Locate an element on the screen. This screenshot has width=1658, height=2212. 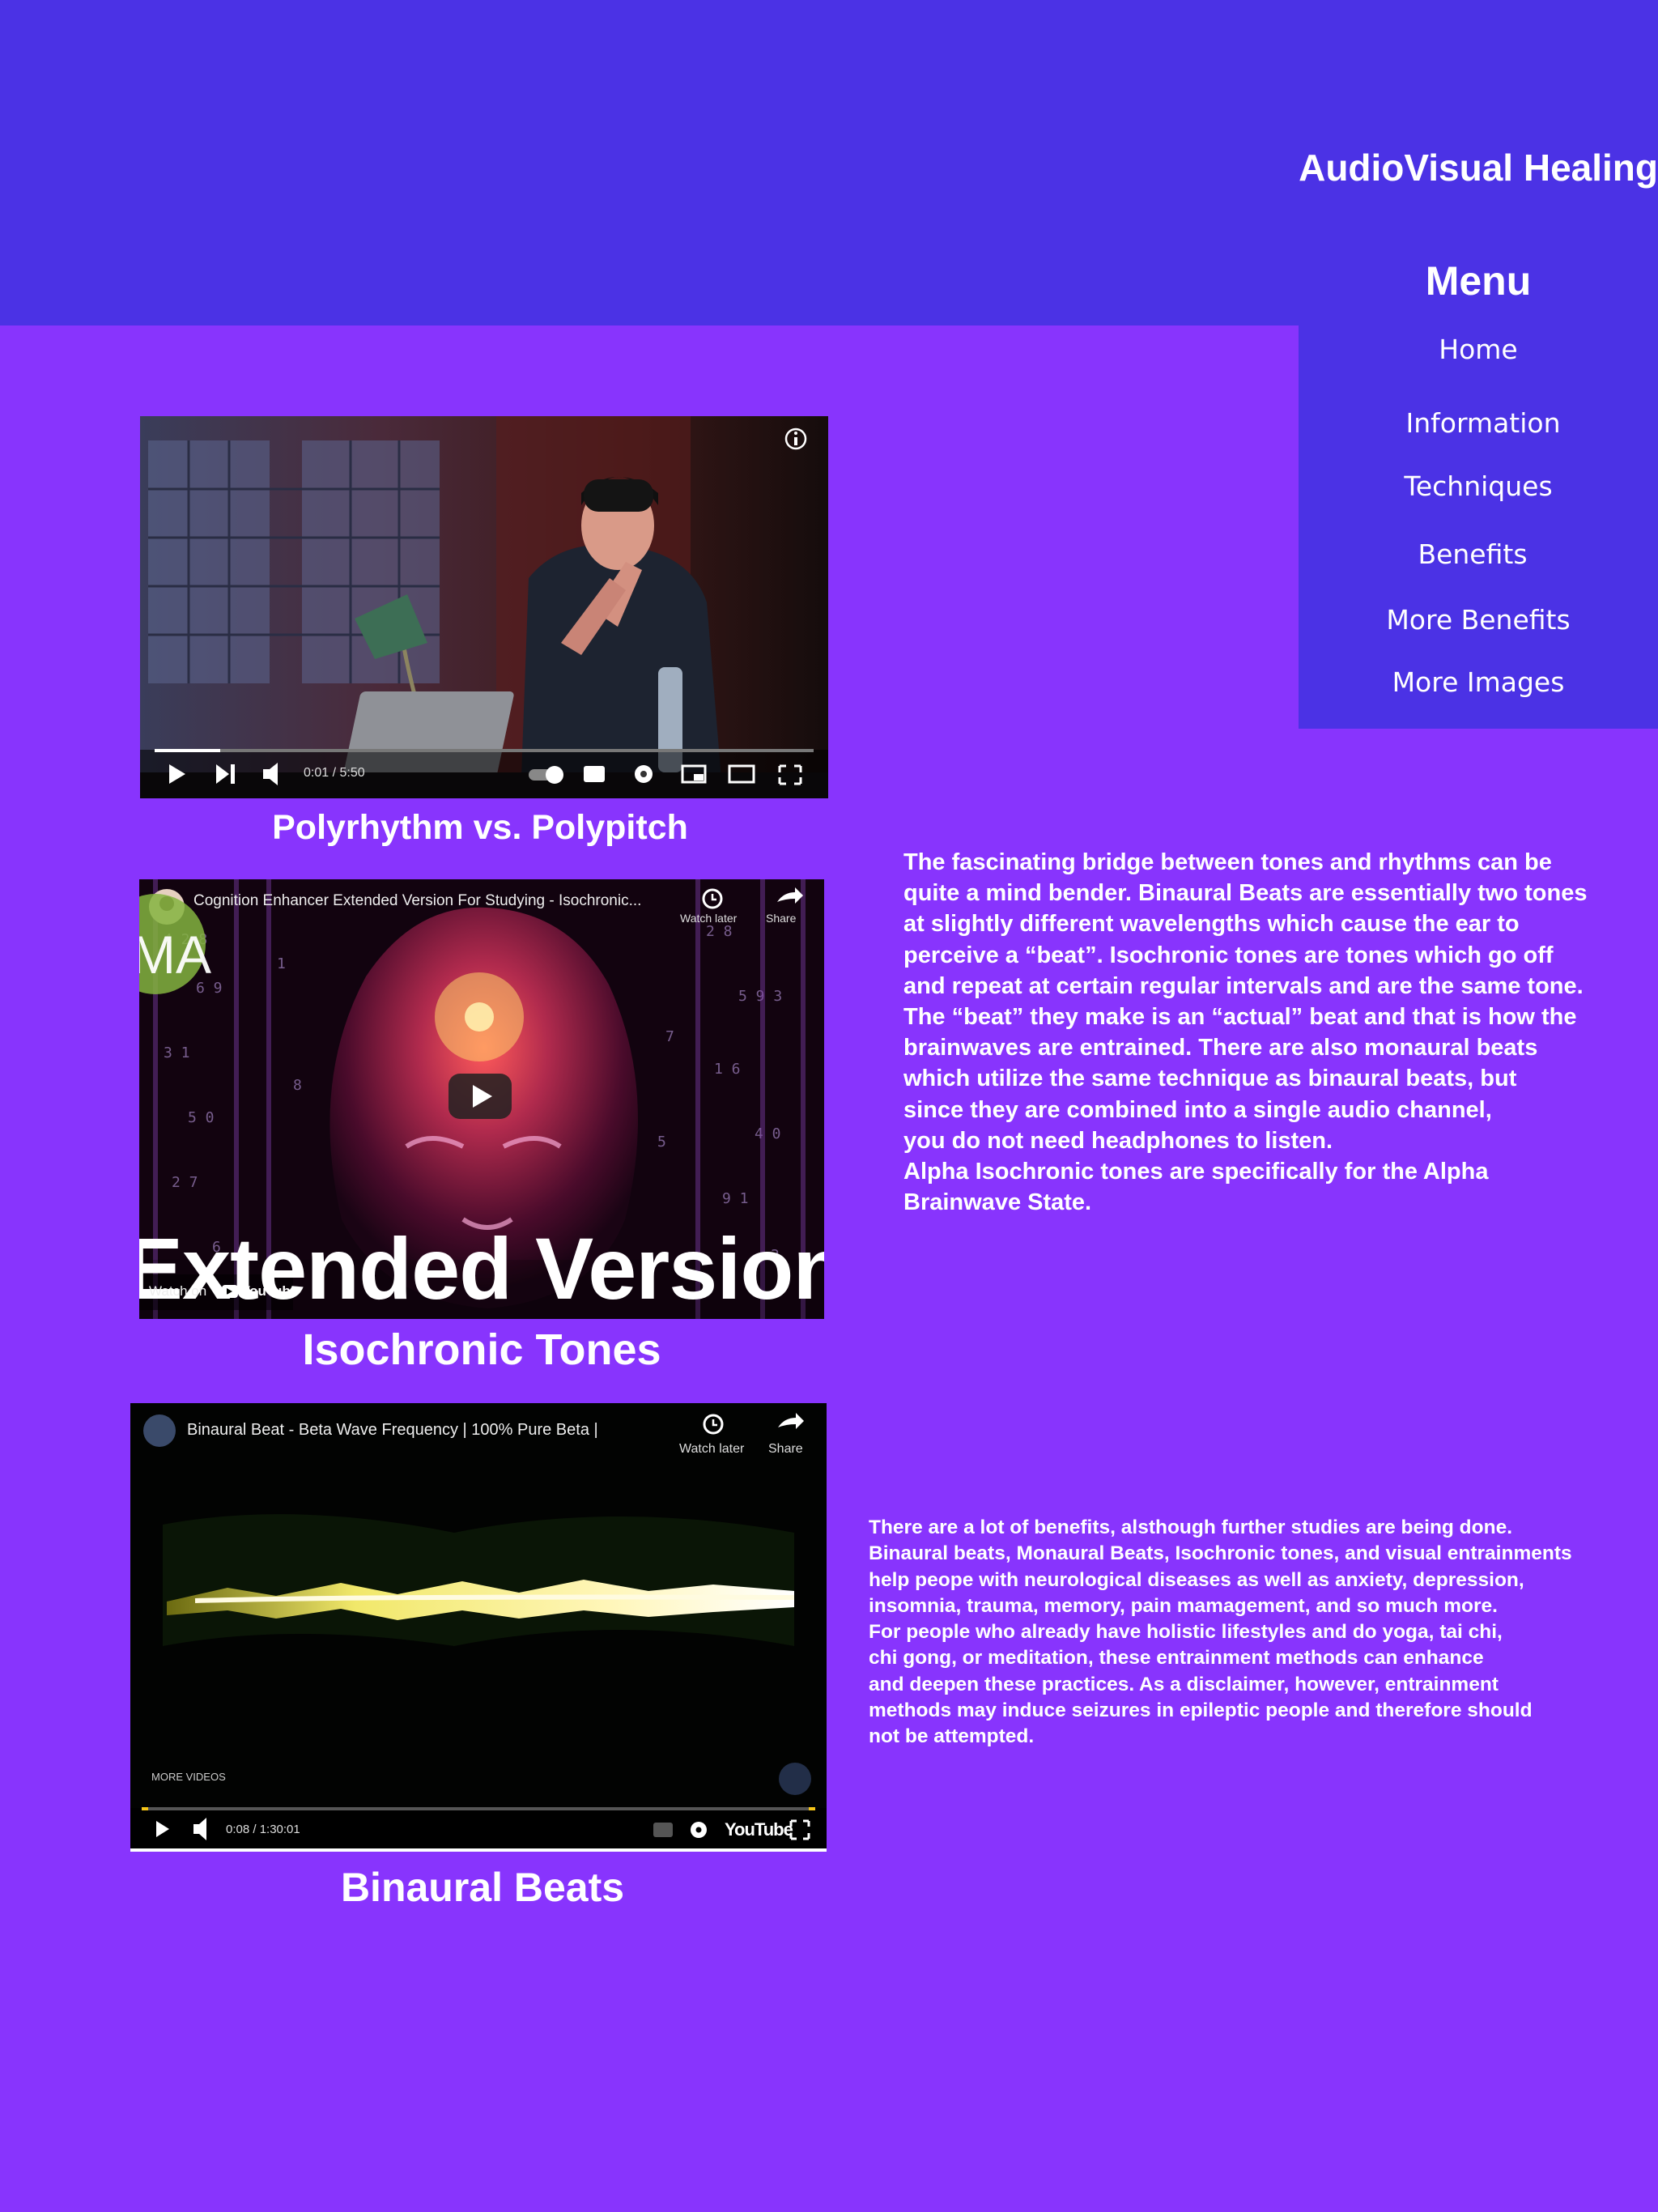
svg-text: 9 1 is located at coordinates (735, 1198).